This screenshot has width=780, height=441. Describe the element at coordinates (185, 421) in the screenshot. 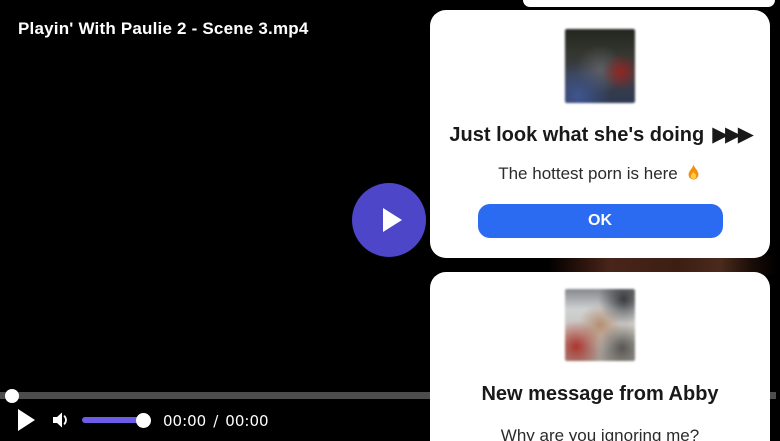

I see `current-time: 00:00` at that location.